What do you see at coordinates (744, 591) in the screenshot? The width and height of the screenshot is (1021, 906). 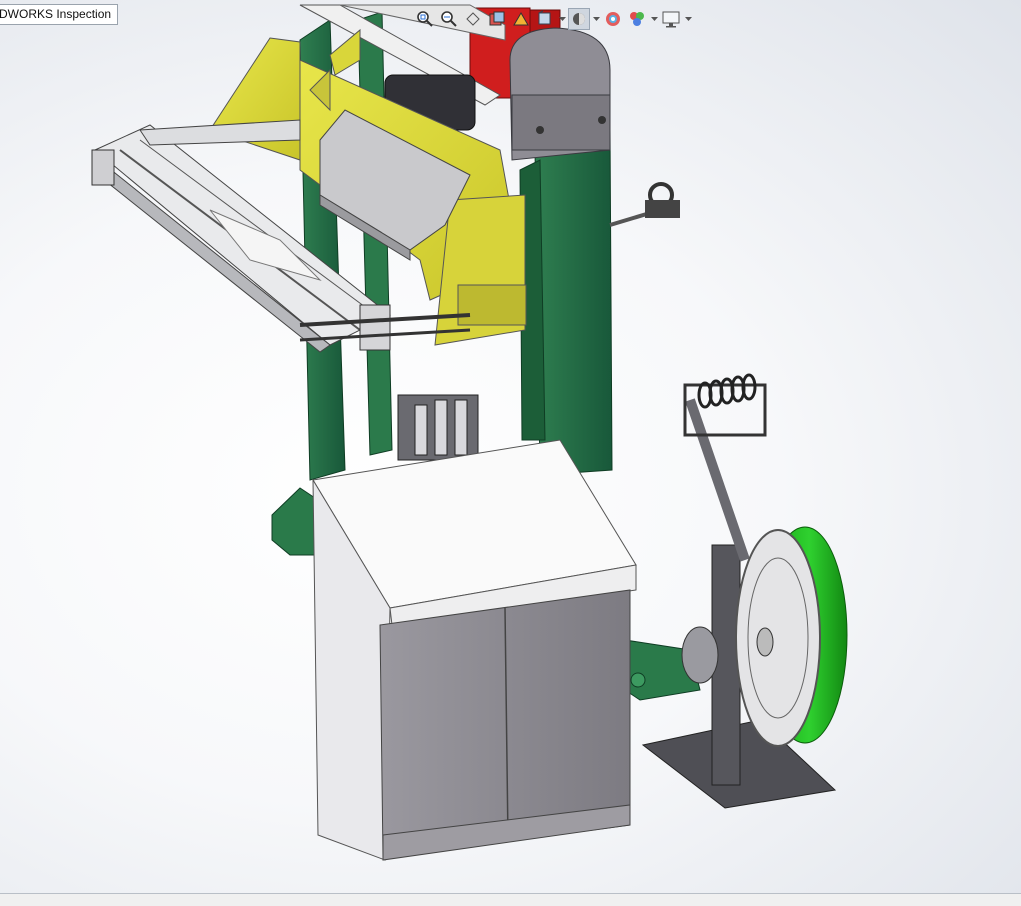 I see `reel-stand` at bounding box center [744, 591].